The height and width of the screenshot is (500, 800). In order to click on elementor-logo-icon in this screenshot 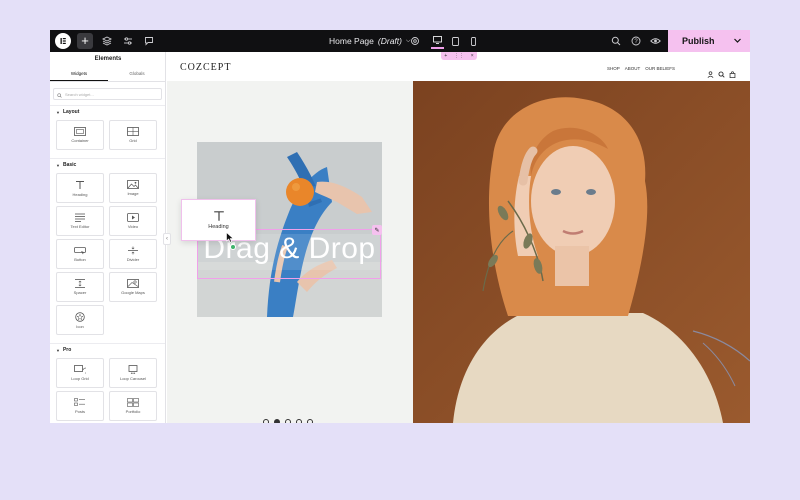, I will do `click(63, 41)`.